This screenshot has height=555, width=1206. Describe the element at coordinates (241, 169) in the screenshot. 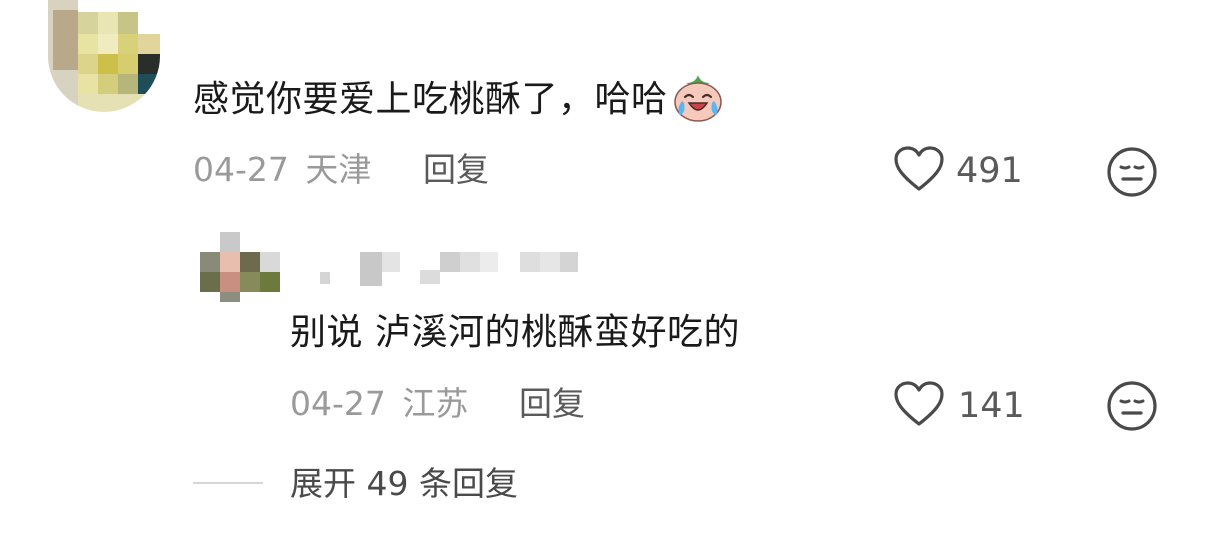

I see `comment-date: 04-27` at that location.